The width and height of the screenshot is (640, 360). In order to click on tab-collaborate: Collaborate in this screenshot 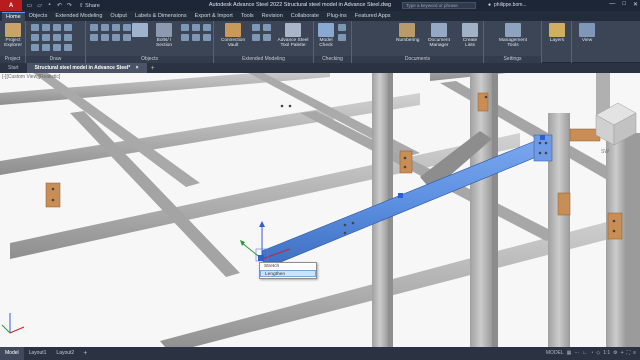, I will do `click(305, 16)`.